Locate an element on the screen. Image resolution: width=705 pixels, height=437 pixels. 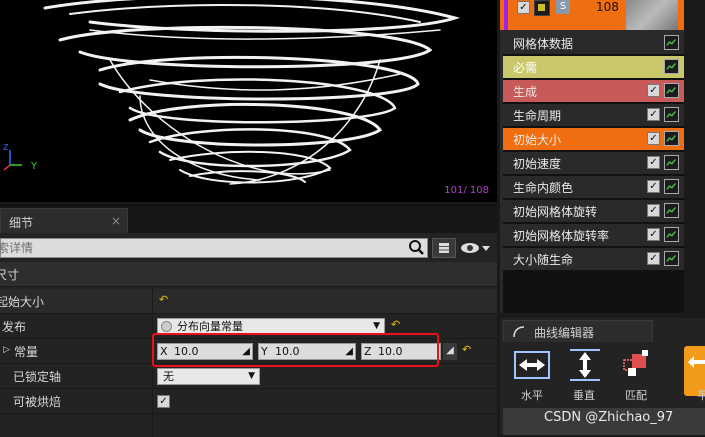
axis-y-label: Y is located at coordinates (34, 166).